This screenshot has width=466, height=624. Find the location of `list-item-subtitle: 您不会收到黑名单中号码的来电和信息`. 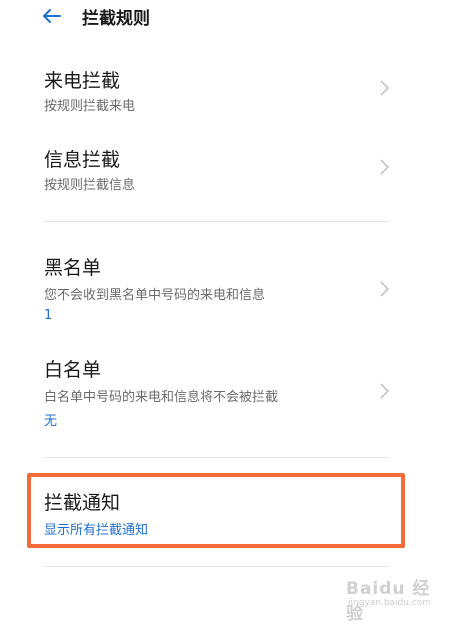

list-item-subtitle: 您不会收到黑名单中号码的来电和信息 is located at coordinates (155, 295).